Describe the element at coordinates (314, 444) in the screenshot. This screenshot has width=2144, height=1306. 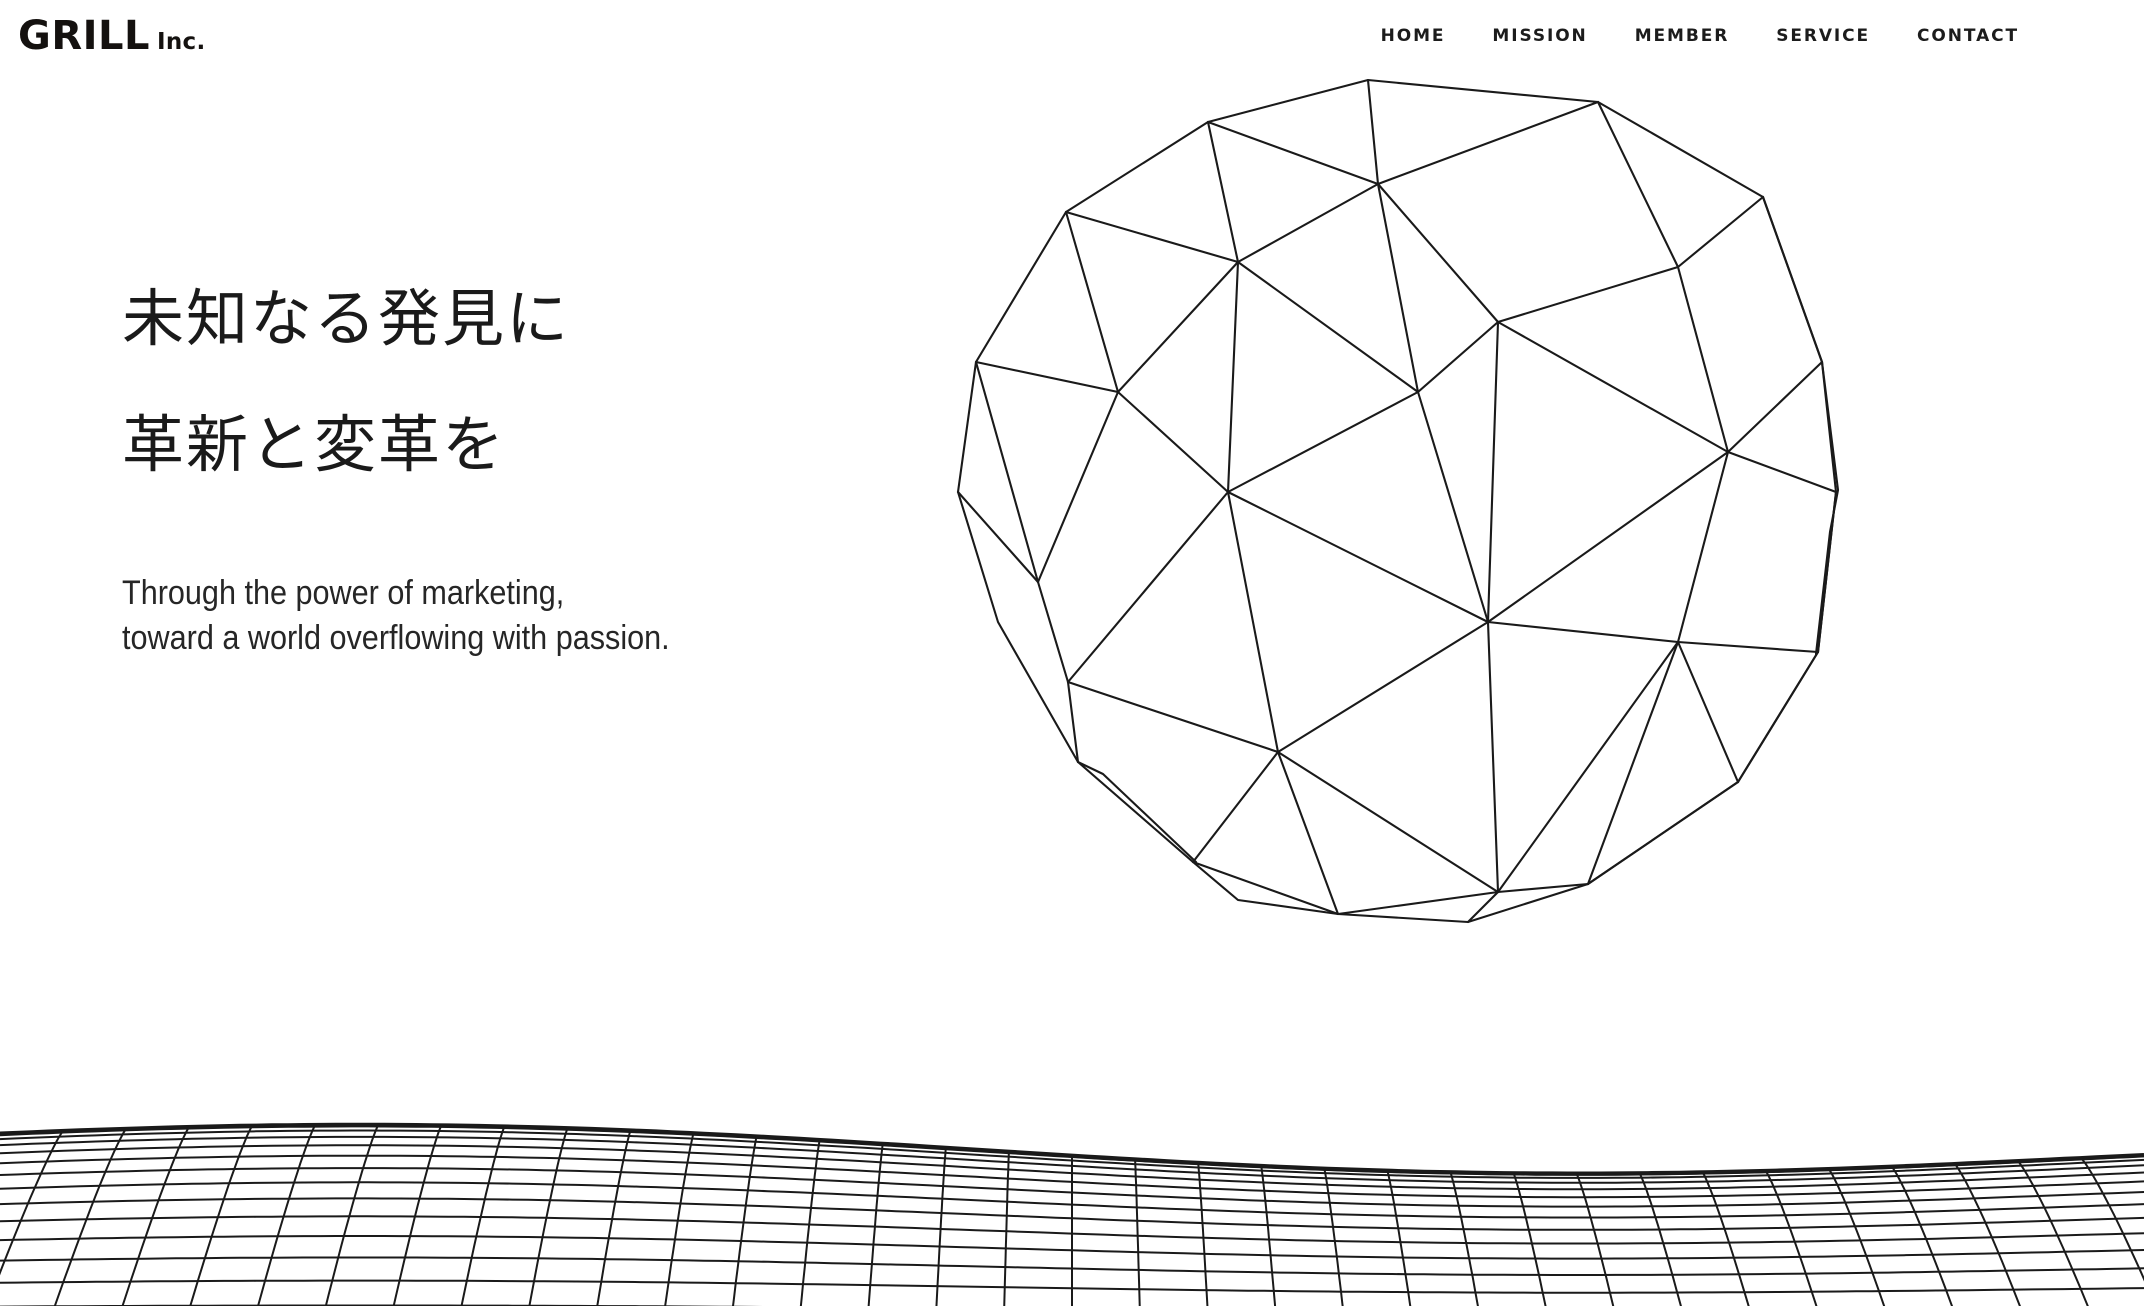
I see `hero-headline-line-2: 革新と変革を` at that location.